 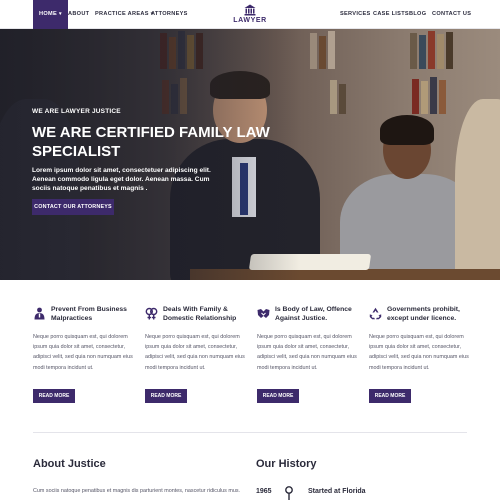 What do you see at coordinates (355, 14) in the screenshot?
I see `nav-services: SERVICES` at bounding box center [355, 14].